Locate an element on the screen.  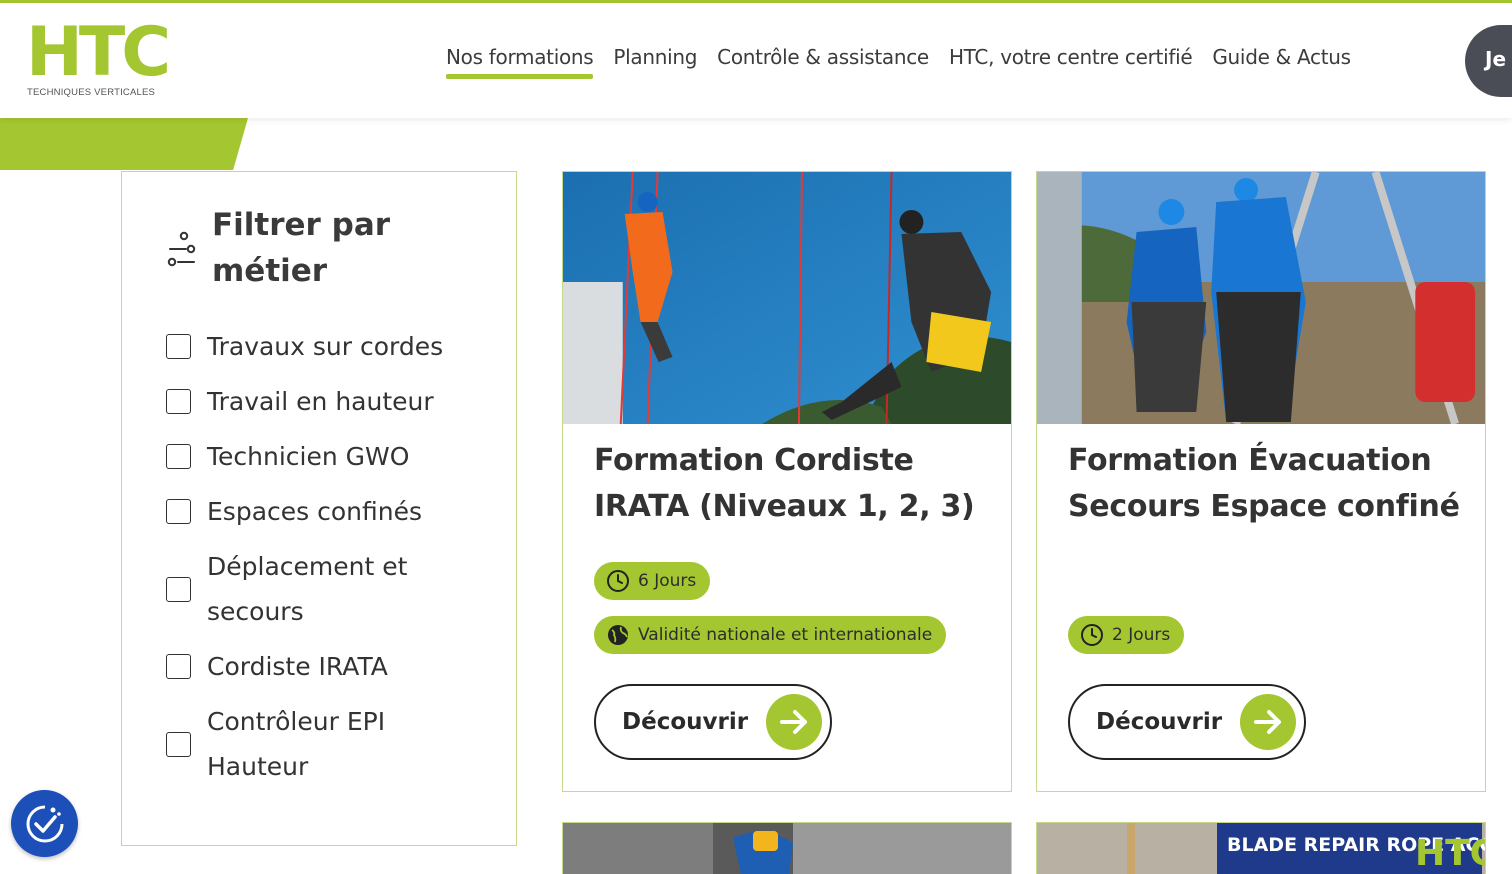
filter-option-controleur-epi: Contrôleur EPI Hauteur is located at coordinates (331, 744).